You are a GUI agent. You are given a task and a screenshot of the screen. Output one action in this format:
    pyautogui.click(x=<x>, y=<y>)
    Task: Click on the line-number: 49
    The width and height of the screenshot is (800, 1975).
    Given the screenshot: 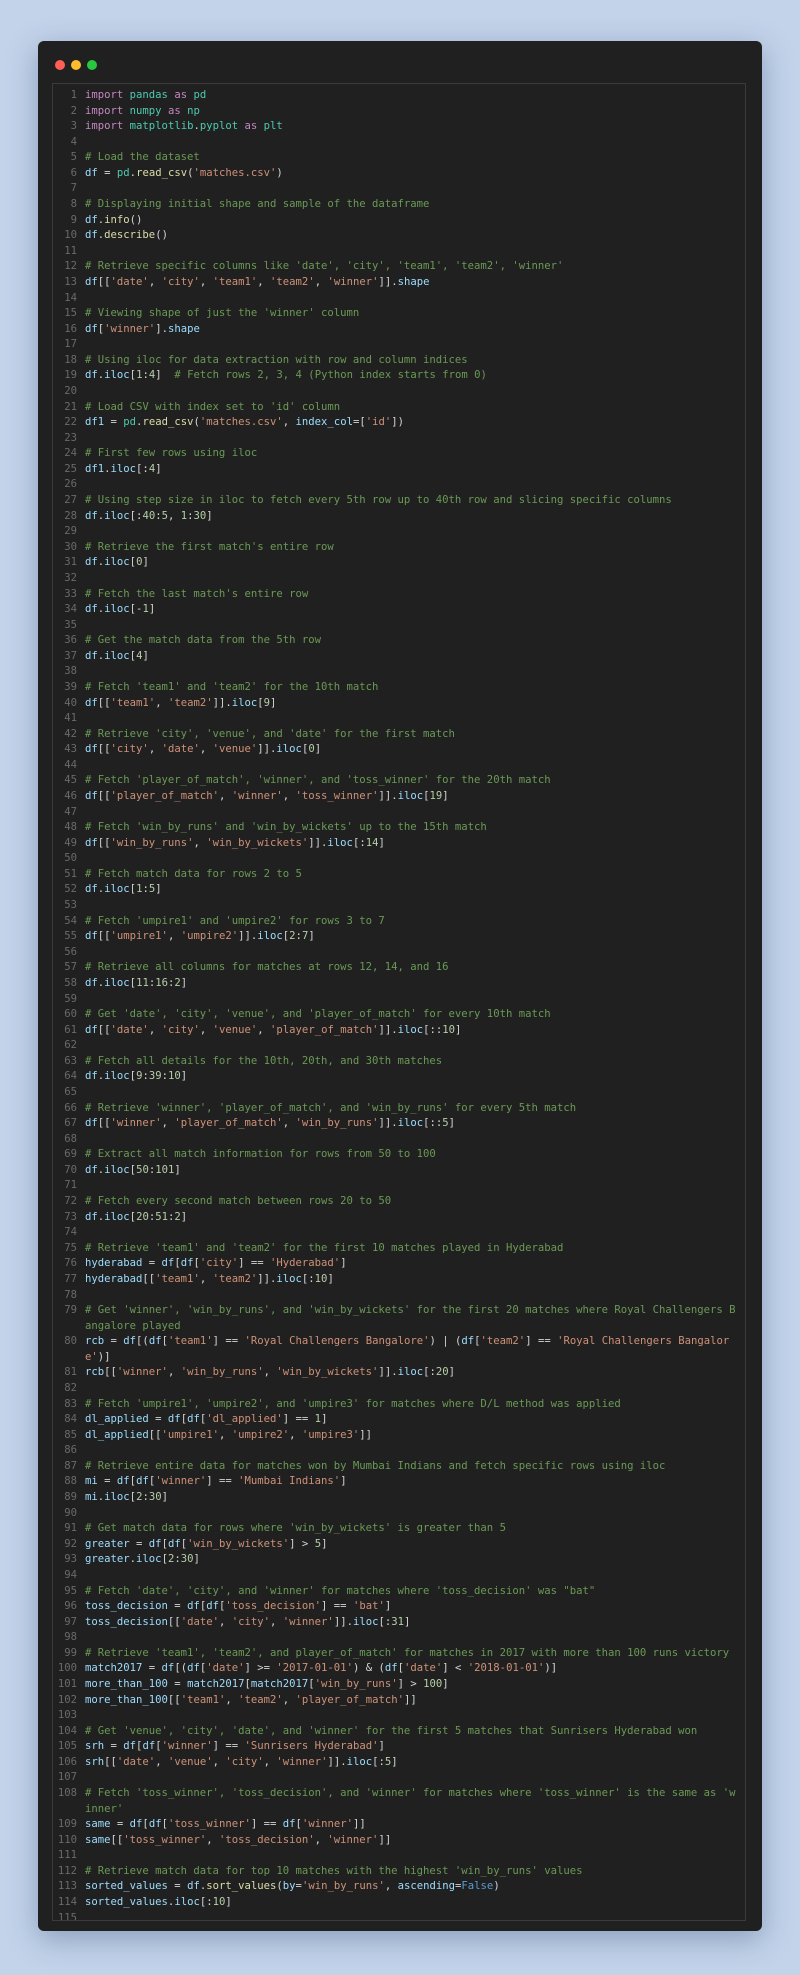 What is the action you would take?
    pyautogui.click(x=70, y=842)
    